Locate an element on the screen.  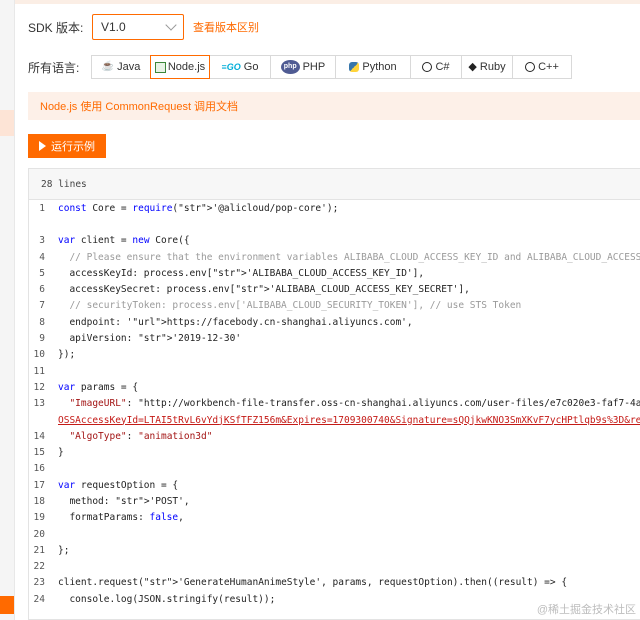
chevron-down-icon is located at coordinates (171, 25).